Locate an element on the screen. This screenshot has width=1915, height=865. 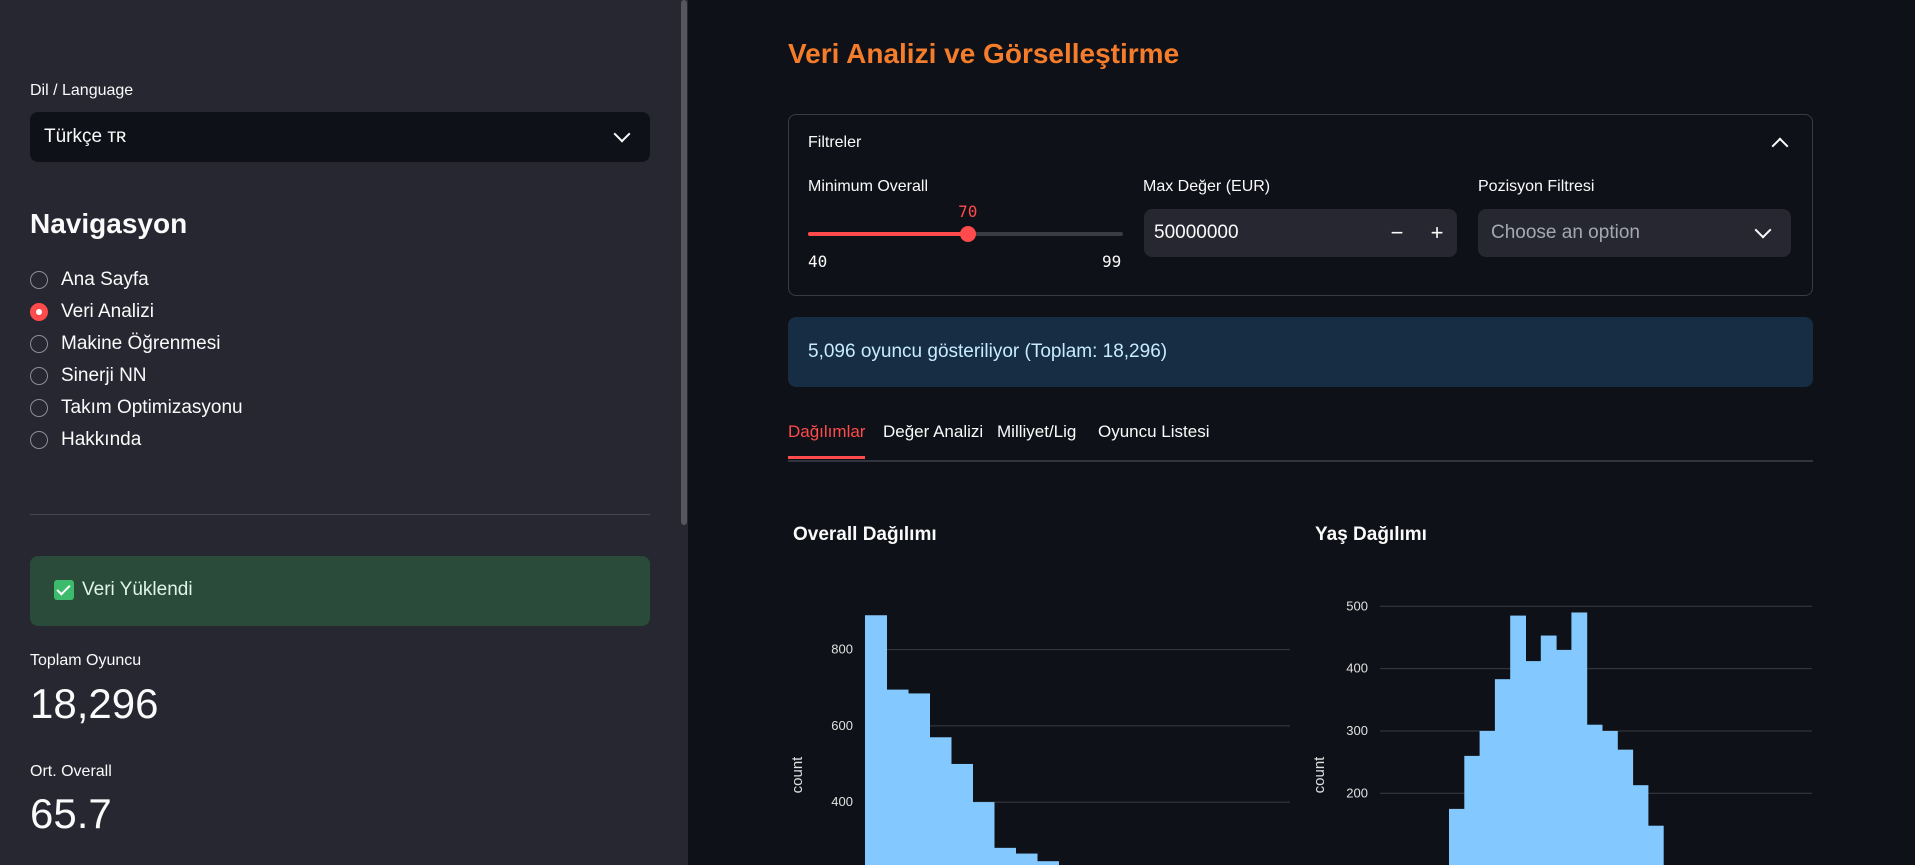
min-overall-slider is located at coordinates (965, 234).